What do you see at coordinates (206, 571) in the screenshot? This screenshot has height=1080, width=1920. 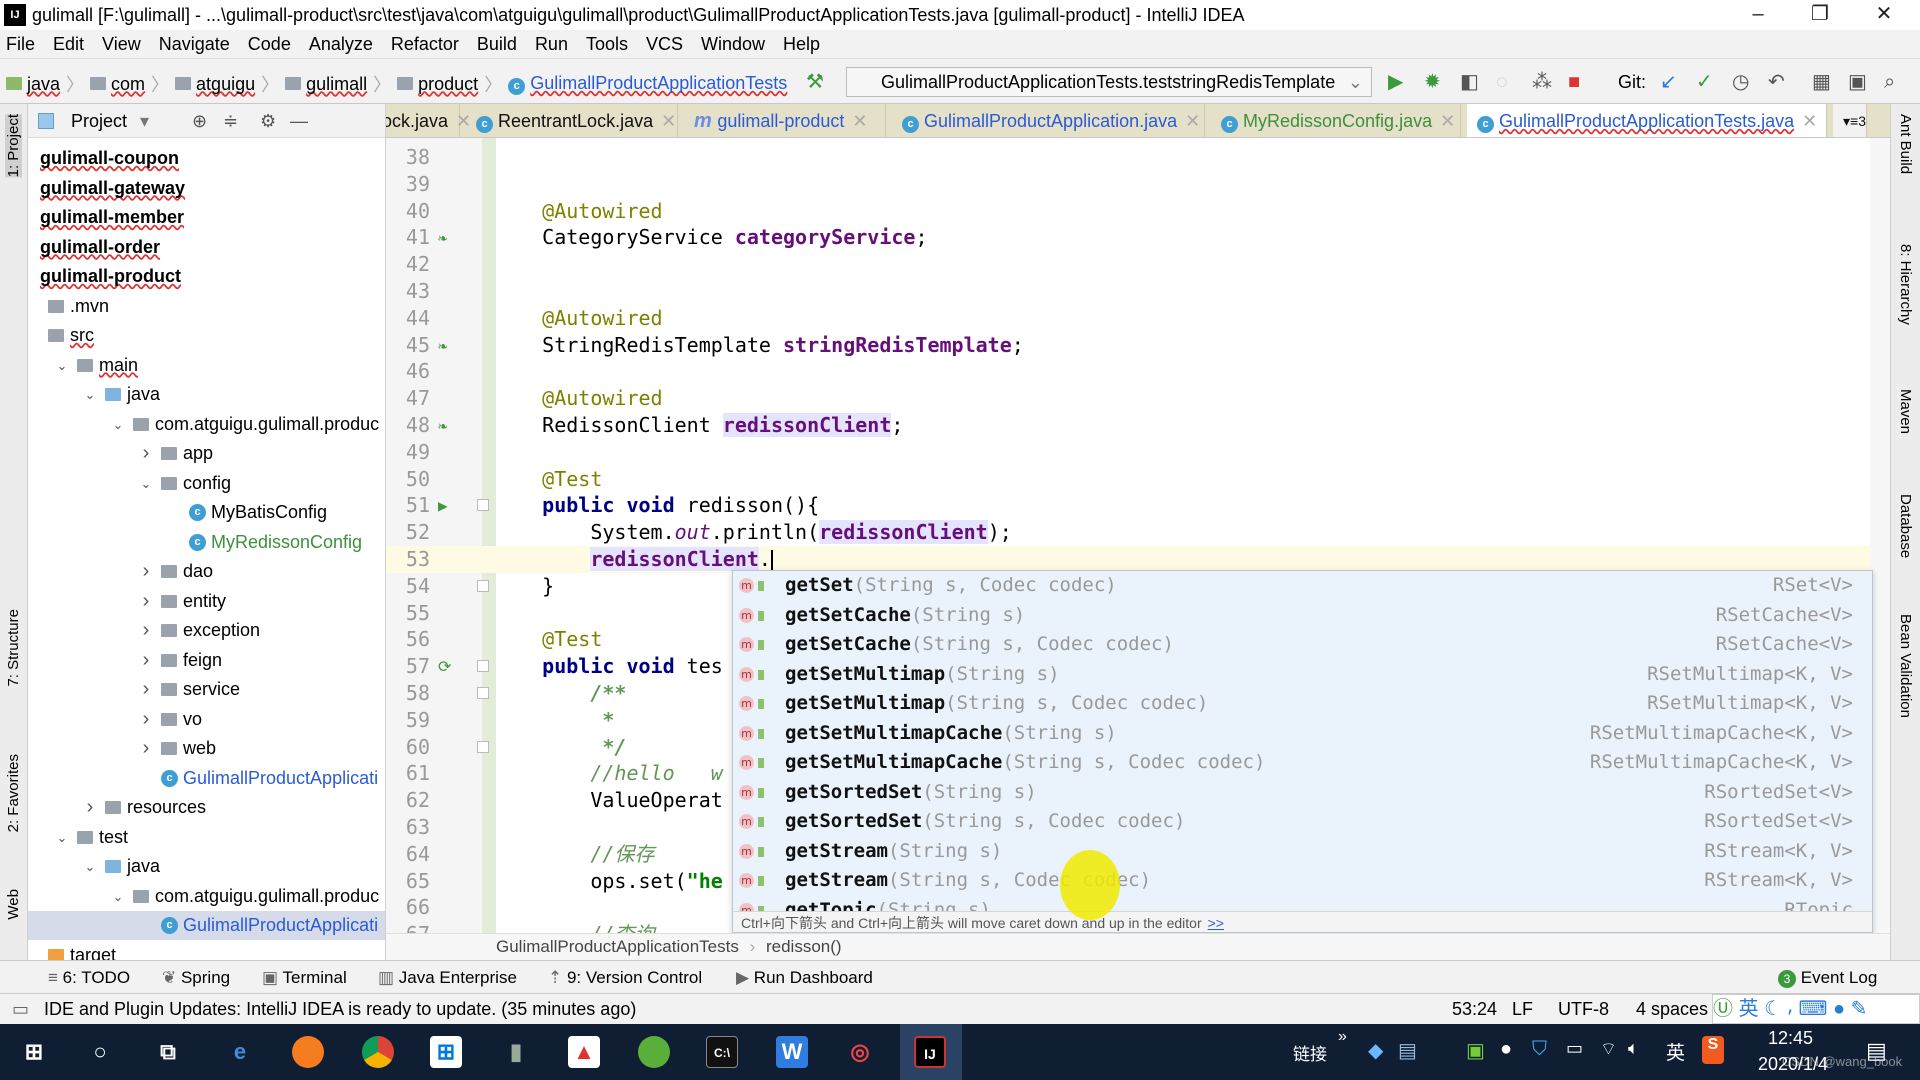 I see `tree-item: › dao` at bounding box center [206, 571].